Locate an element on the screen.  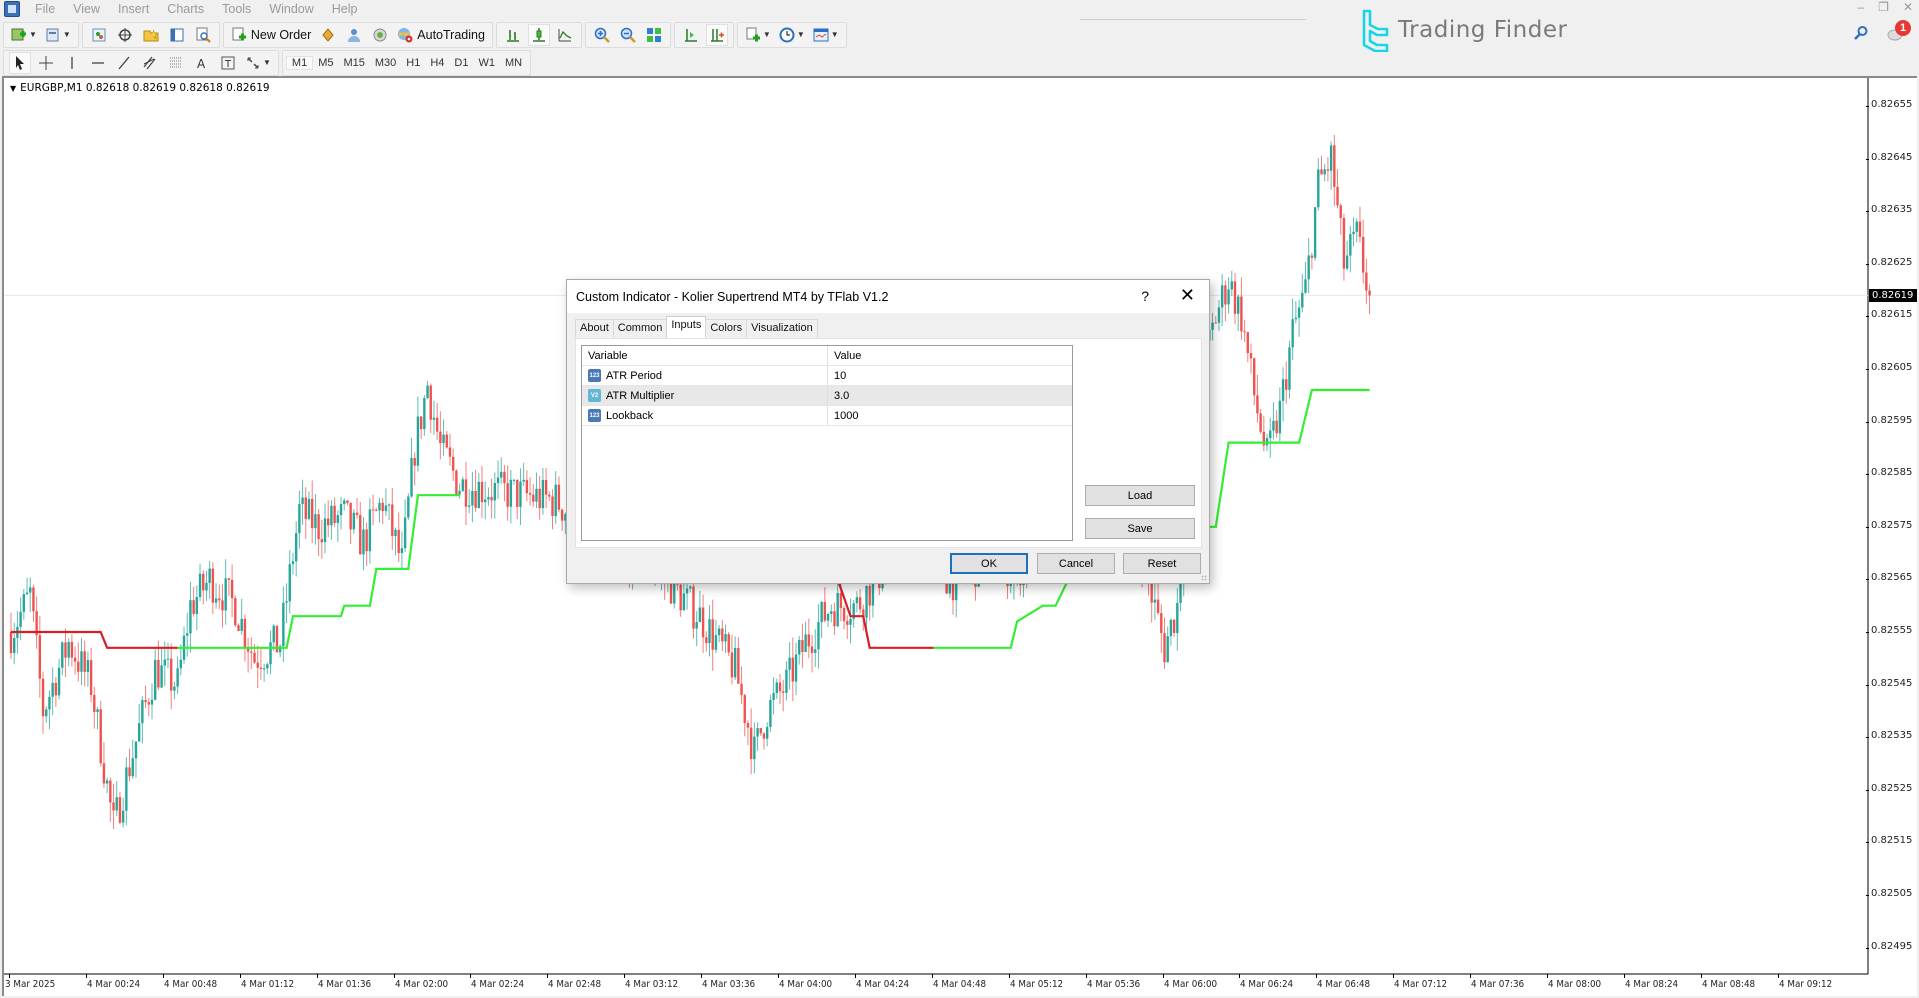
timeframe-m30: M30 is located at coordinates (385, 63).